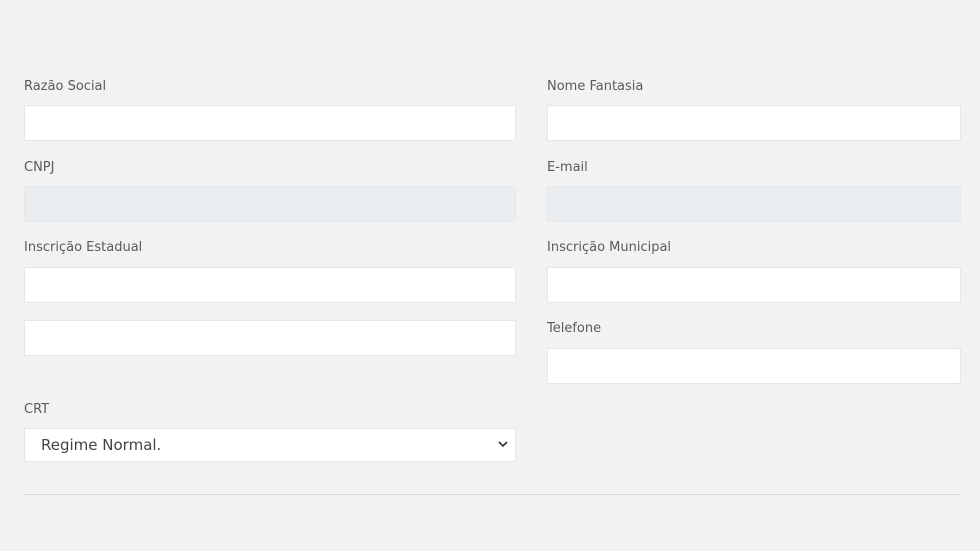 The height and width of the screenshot is (551, 980). What do you see at coordinates (567, 167) in the screenshot?
I see `email-label: E-mail` at bounding box center [567, 167].